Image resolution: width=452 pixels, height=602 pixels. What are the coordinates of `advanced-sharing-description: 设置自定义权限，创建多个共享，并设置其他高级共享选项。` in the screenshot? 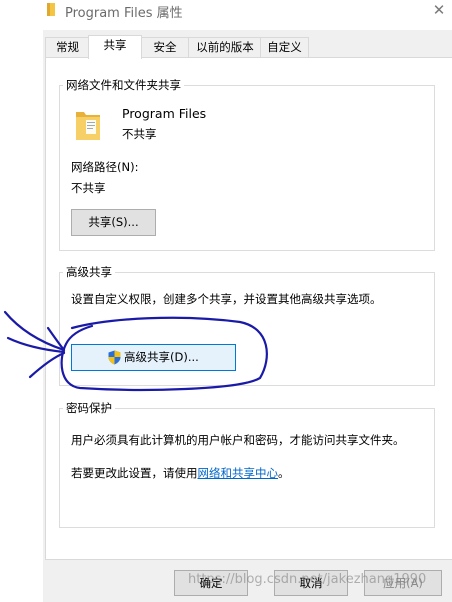 It's located at (226, 299).